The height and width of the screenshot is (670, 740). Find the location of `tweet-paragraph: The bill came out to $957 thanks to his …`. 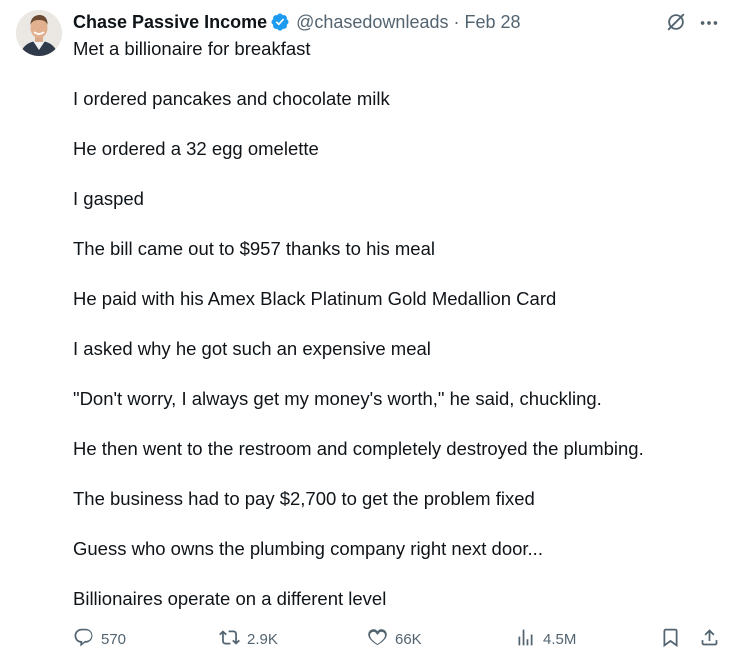

tweet-paragraph: The bill came out to $957 thanks to his … is located at coordinates (254, 248).